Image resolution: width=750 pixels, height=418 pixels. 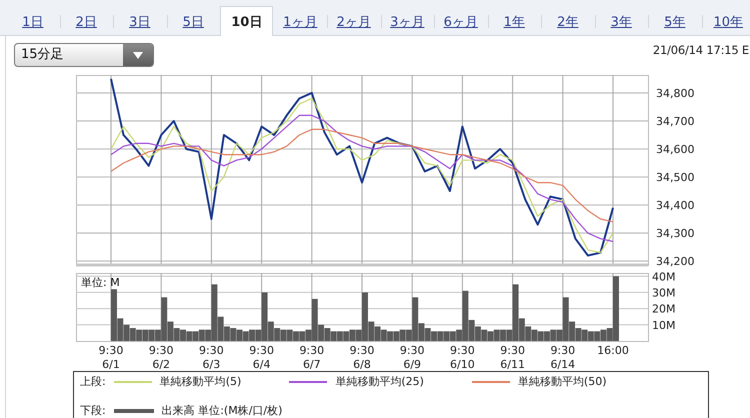 What do you see at coordinates (675, 121) in the screenshot?
I see `axis-label: 34,700` at bounding box center [675, 121].